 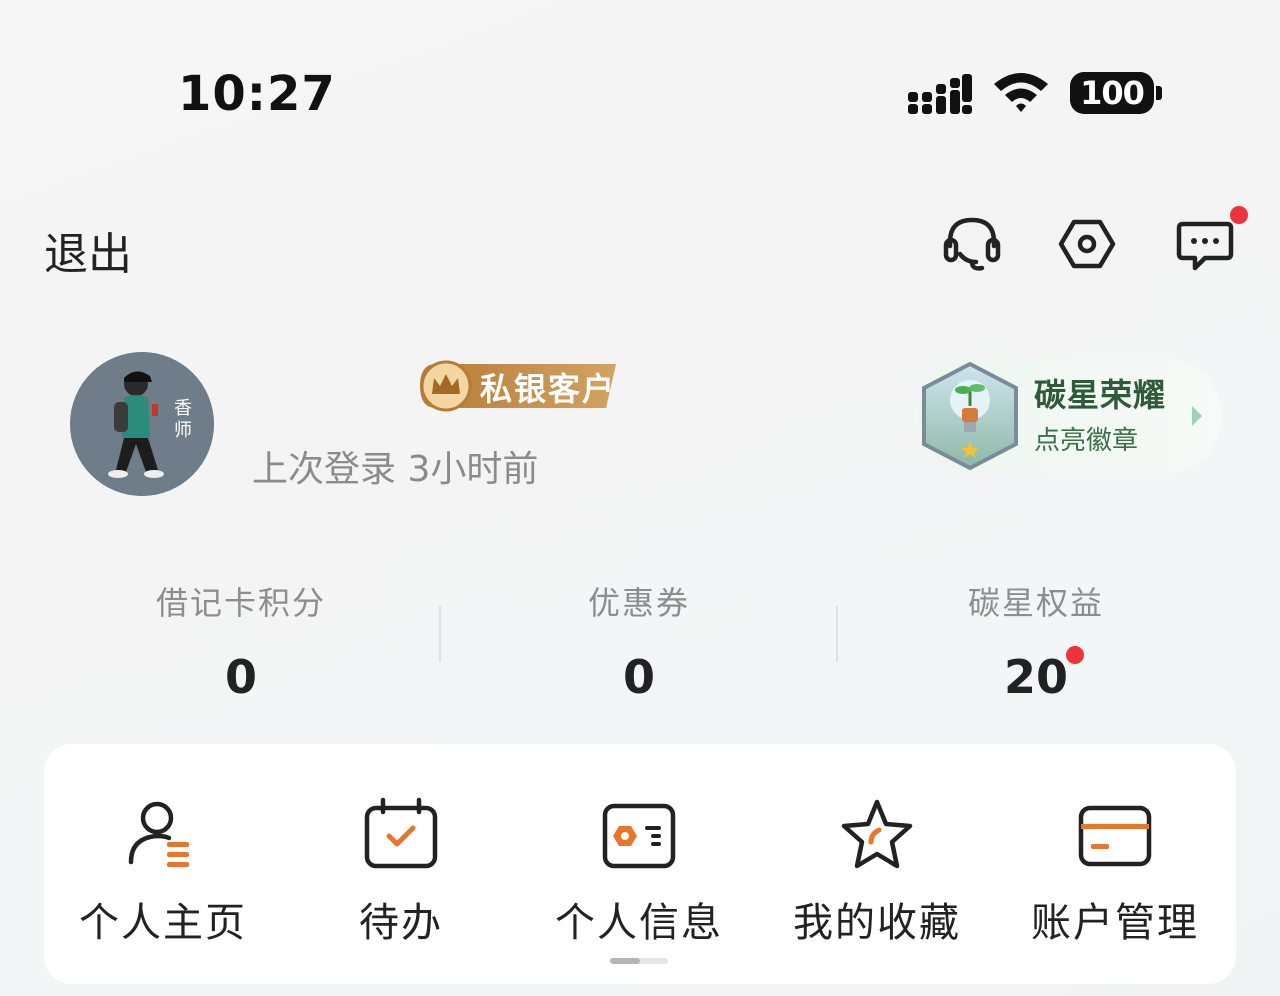 What do you see at coordinates (163, 923) in the screenshot?
I see `shortcut-label: 个人主页` at bounding box center [163, 923].